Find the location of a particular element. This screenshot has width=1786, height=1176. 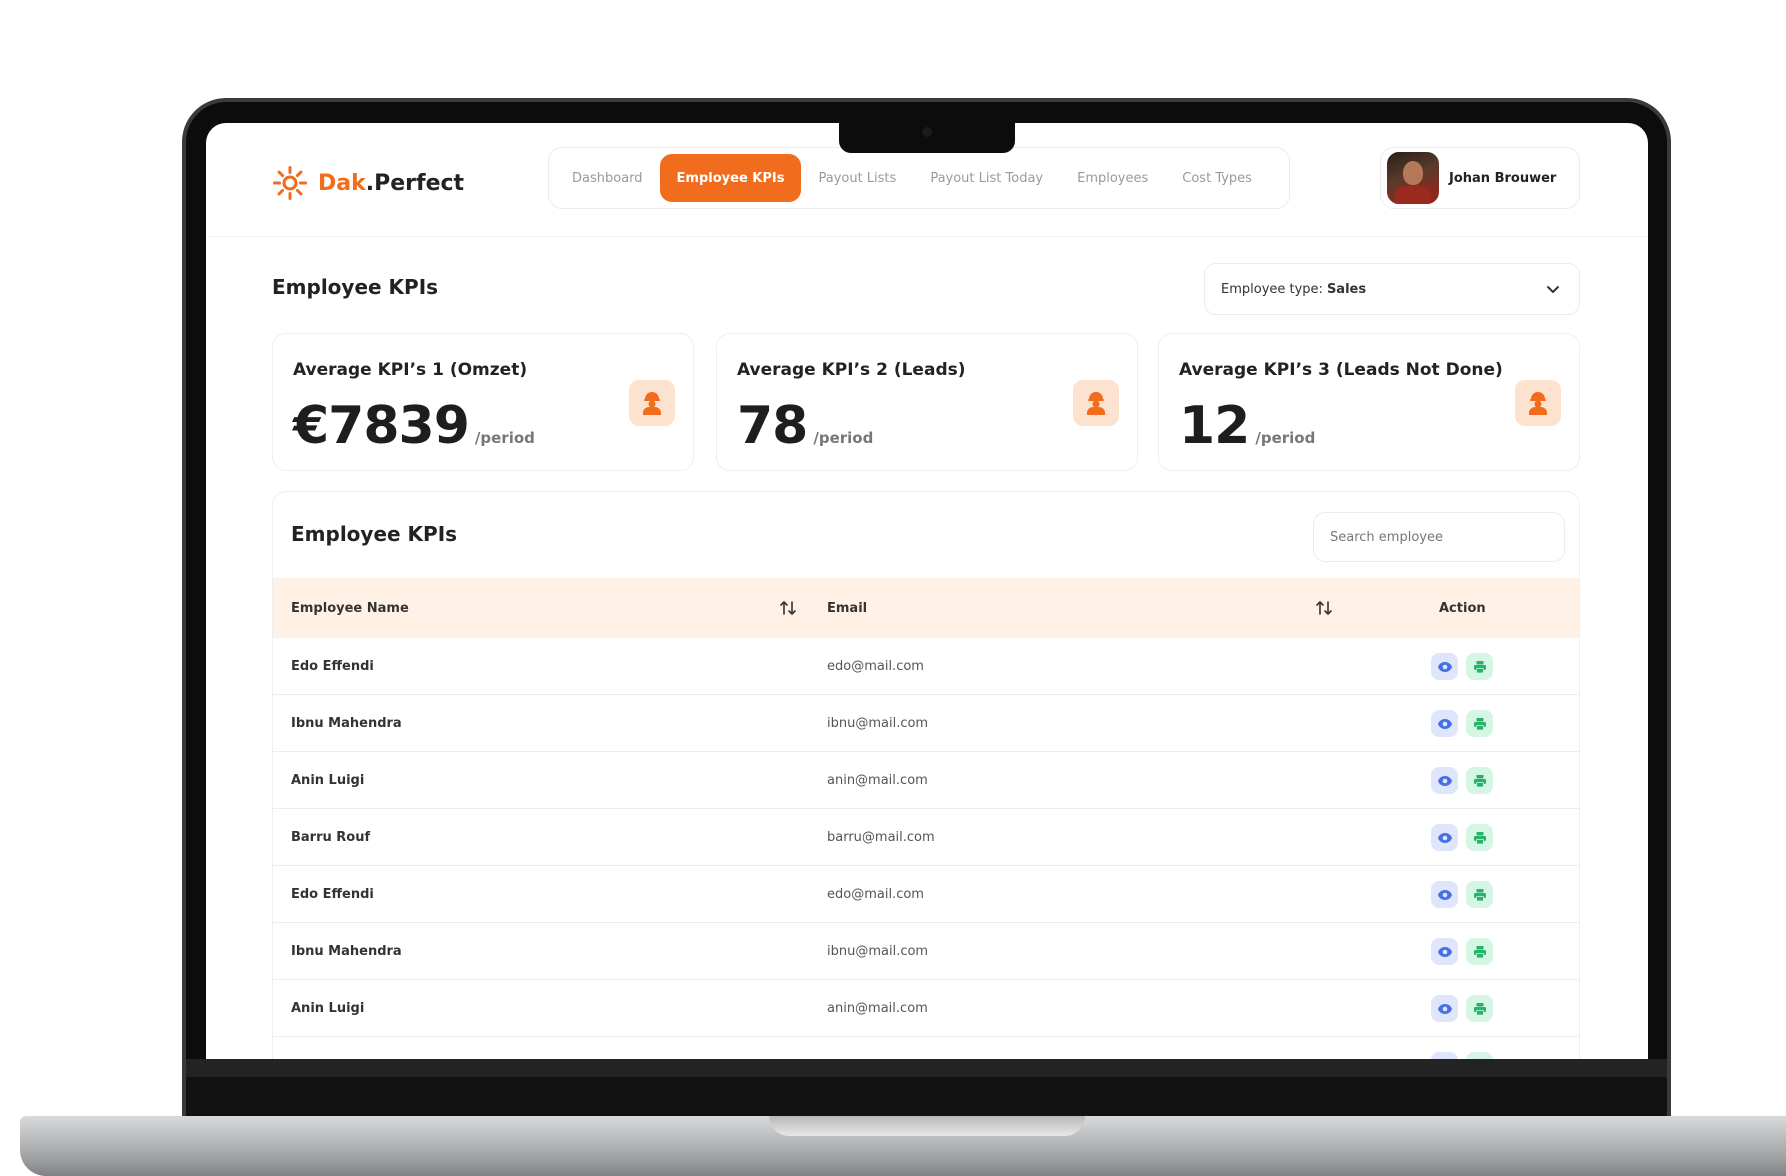

employee-type-value: Sales is located at coordinates (1346, 289).